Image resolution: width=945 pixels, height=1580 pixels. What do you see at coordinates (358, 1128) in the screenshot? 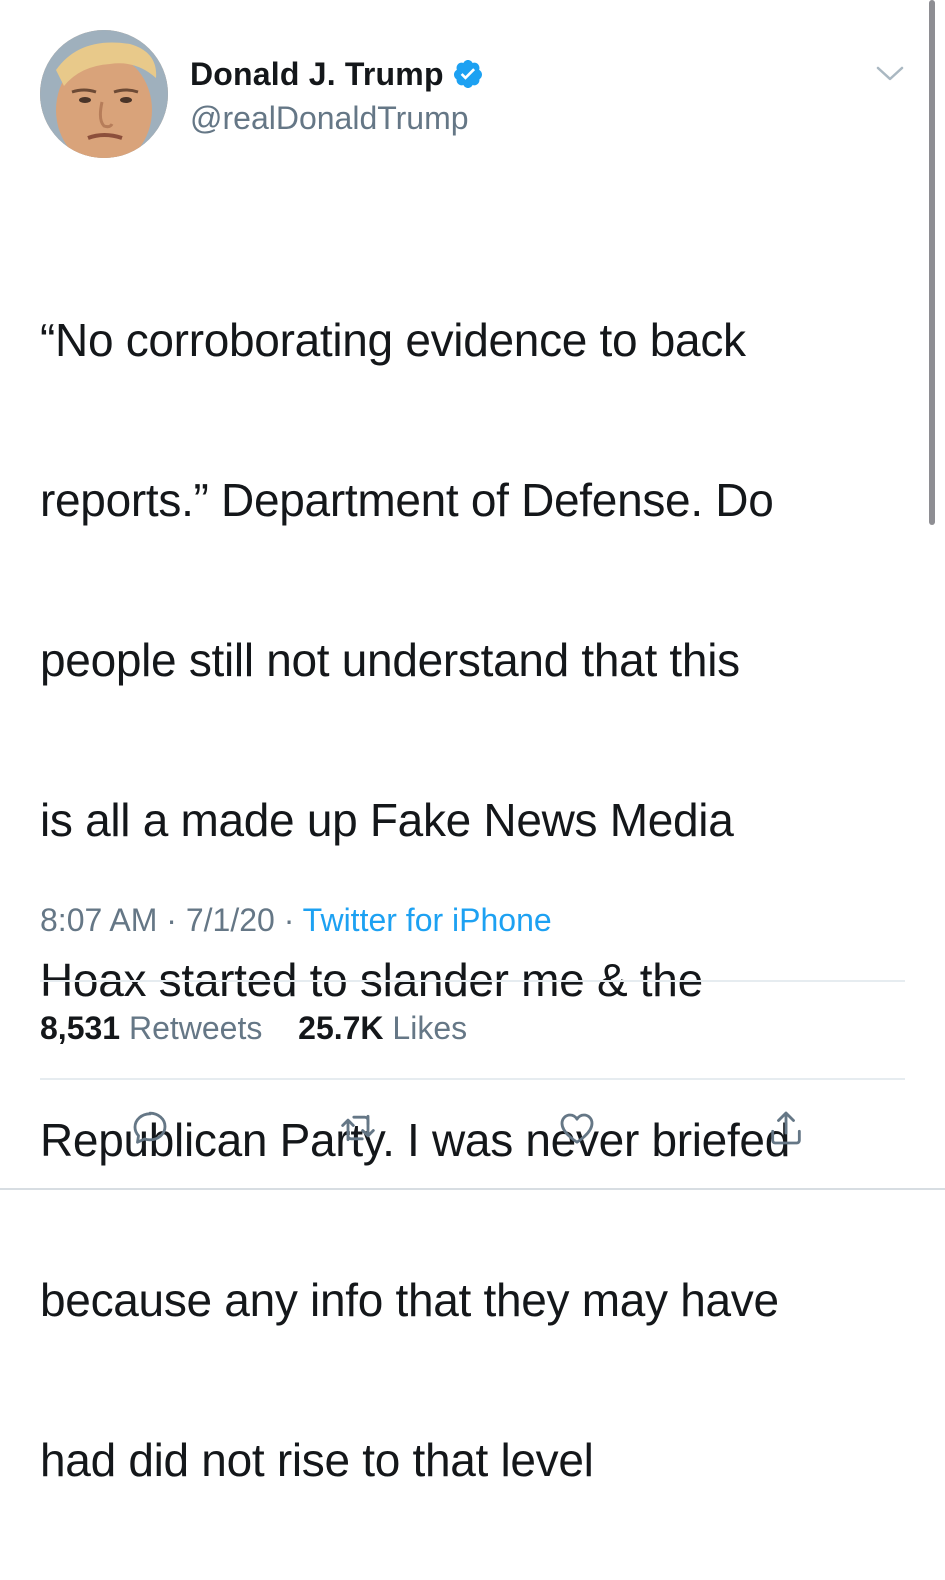
I see `retweet-icon` at bounding box center [358, 1128].